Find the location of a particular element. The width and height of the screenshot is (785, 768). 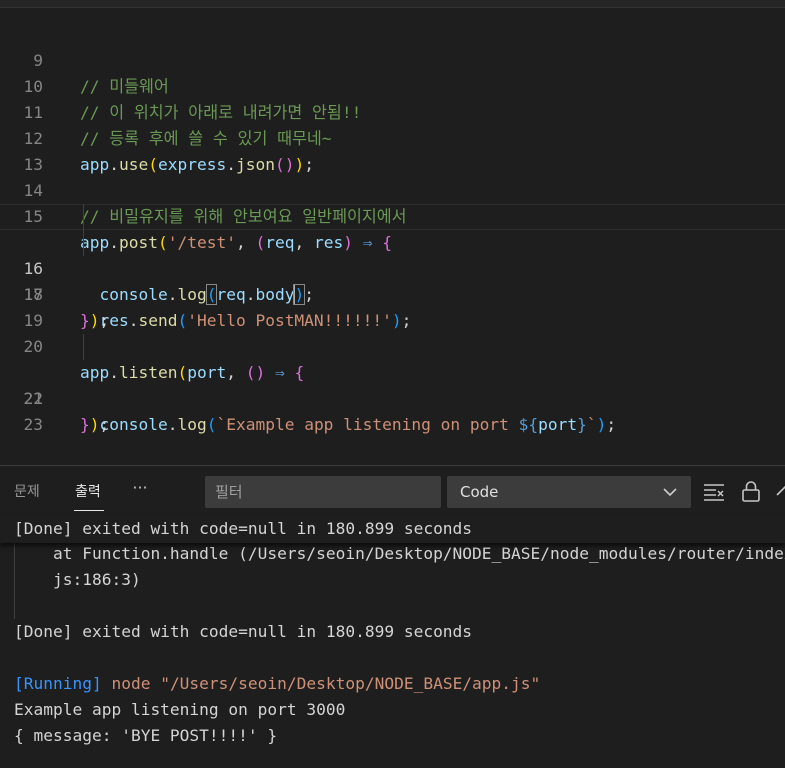

code-line: 13 is located at coordinates (392, 150).